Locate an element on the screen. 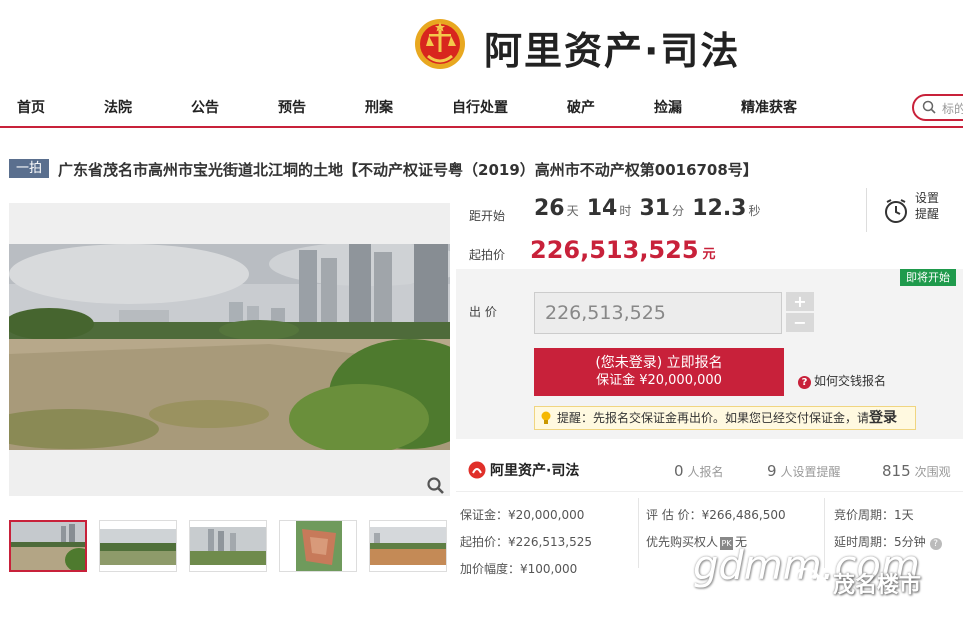 Image resolution: width=963 pixels, height=625 pixels. bid-label: 出 价 is located at coordinates (483, 312).